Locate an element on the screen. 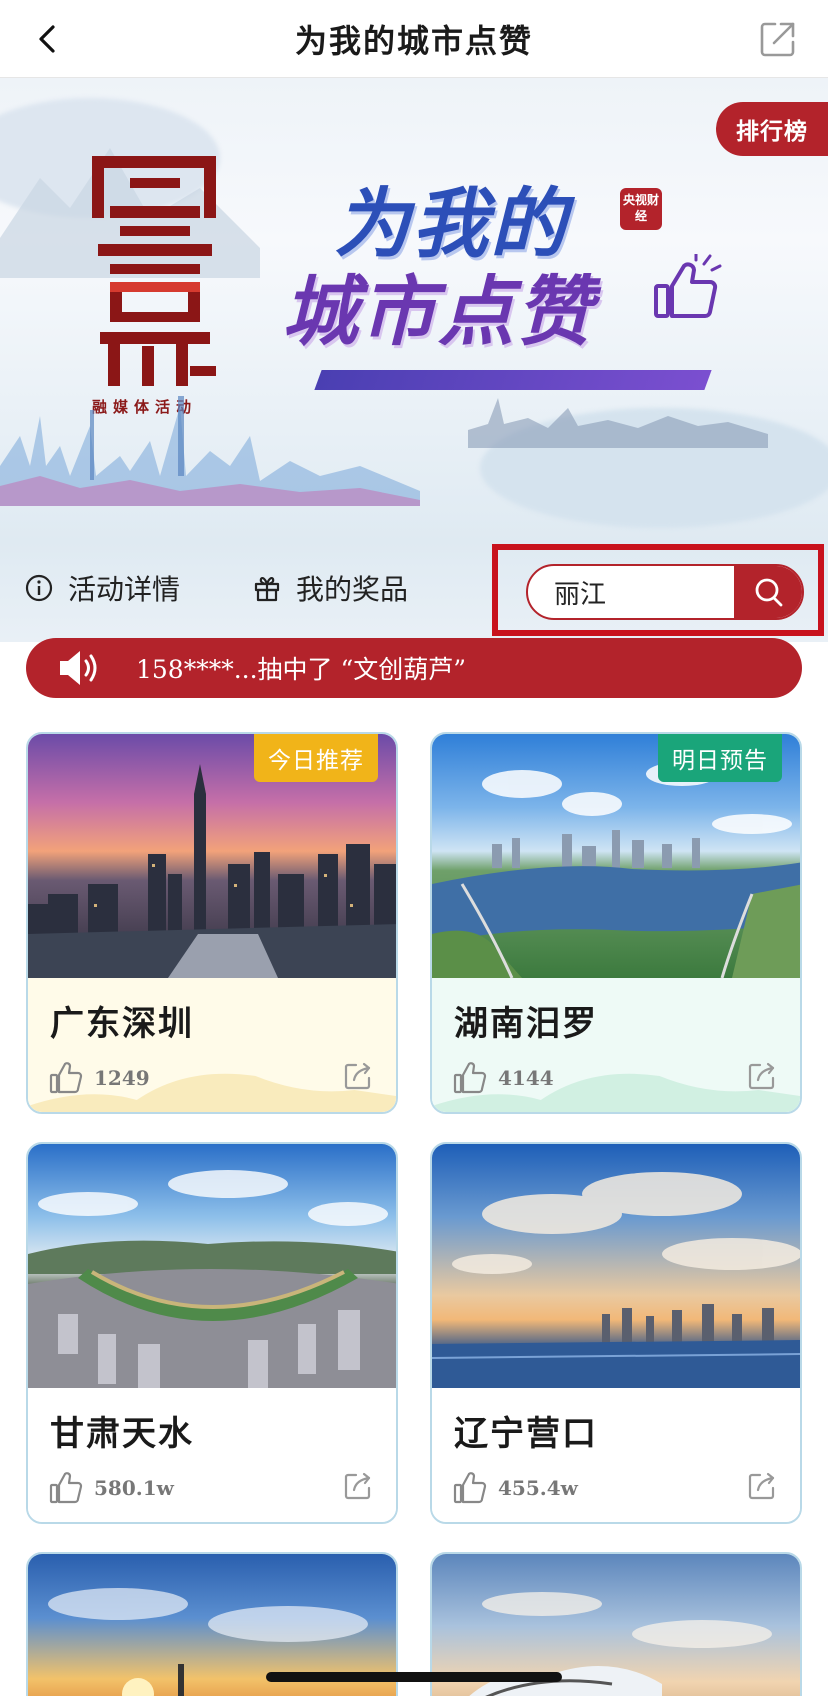  my-prizes-button: 我的奖品 is located at coordinates (330, 588).